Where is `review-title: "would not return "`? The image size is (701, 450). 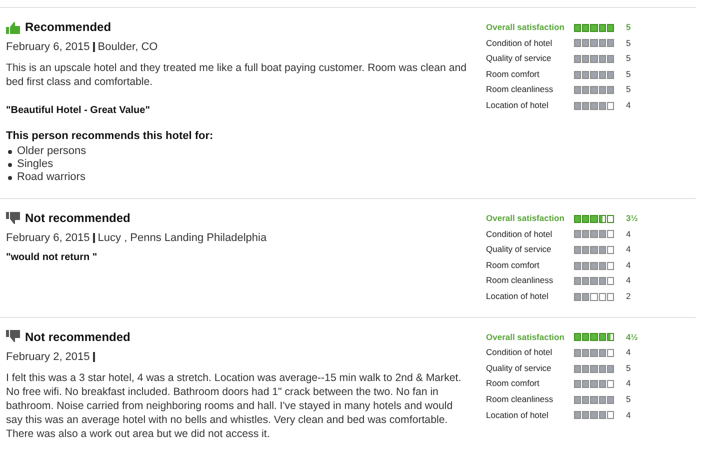
review-title: "would not return " is located at coordinates (52, 257).